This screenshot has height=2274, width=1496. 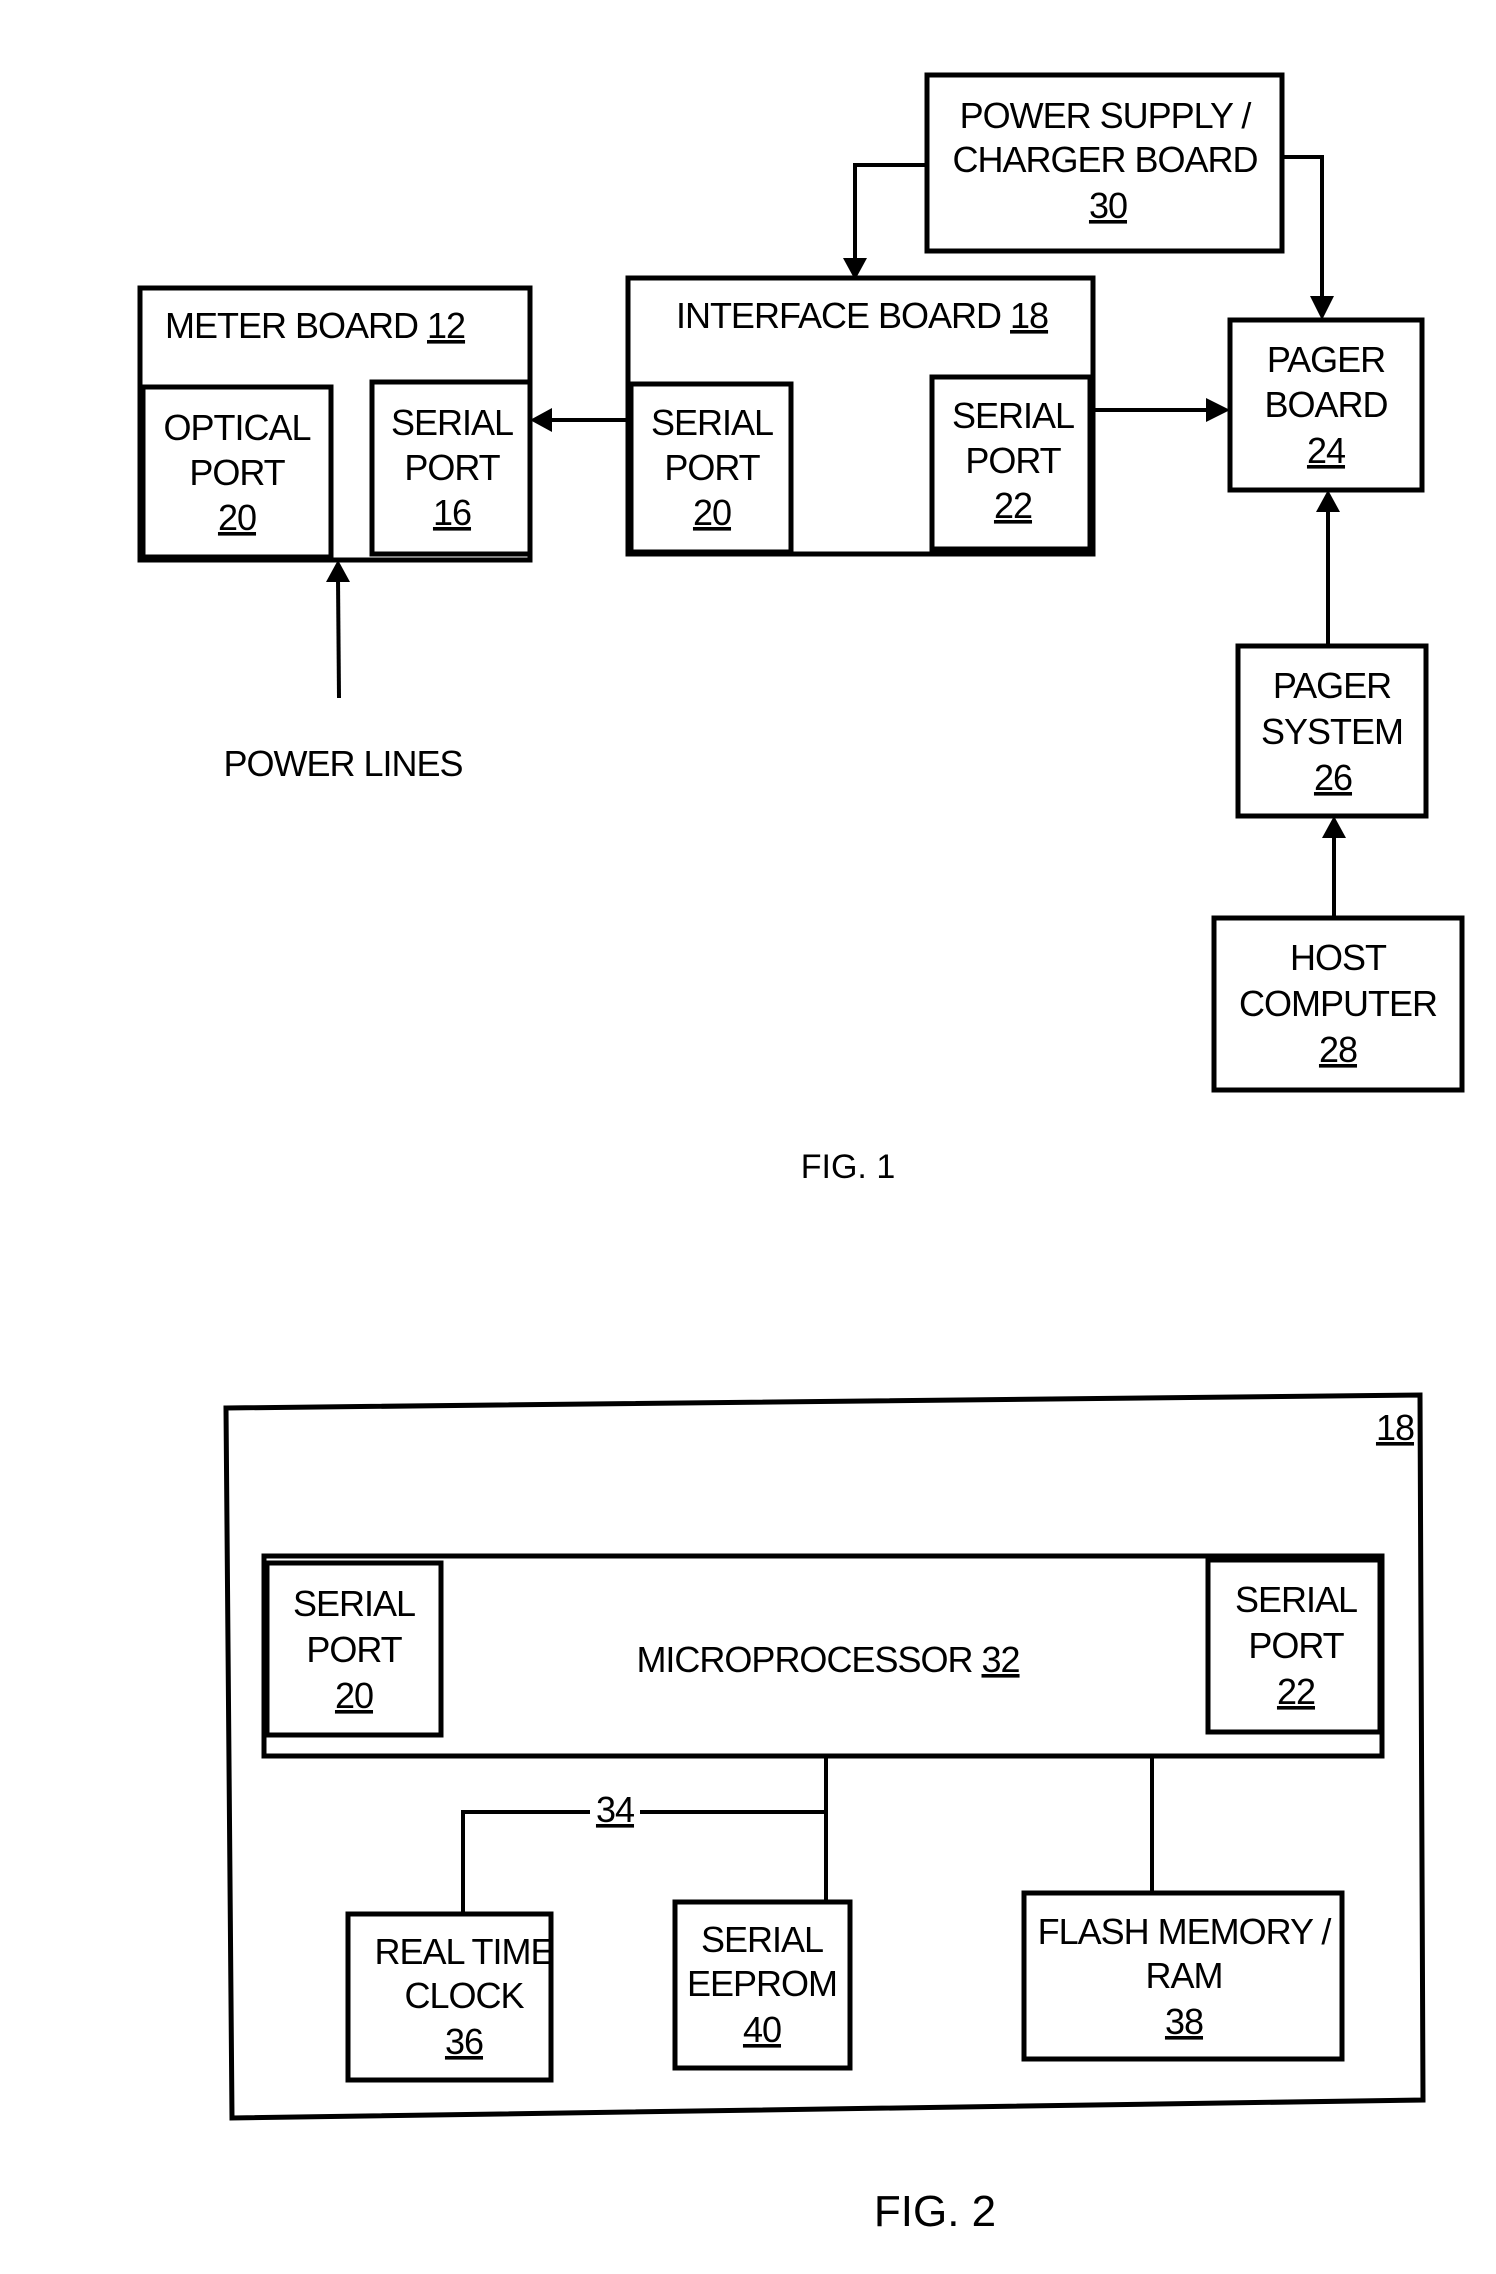 I want to click on pager-board-block: PAGER BOARD 24, so click(x=1326, y=405).